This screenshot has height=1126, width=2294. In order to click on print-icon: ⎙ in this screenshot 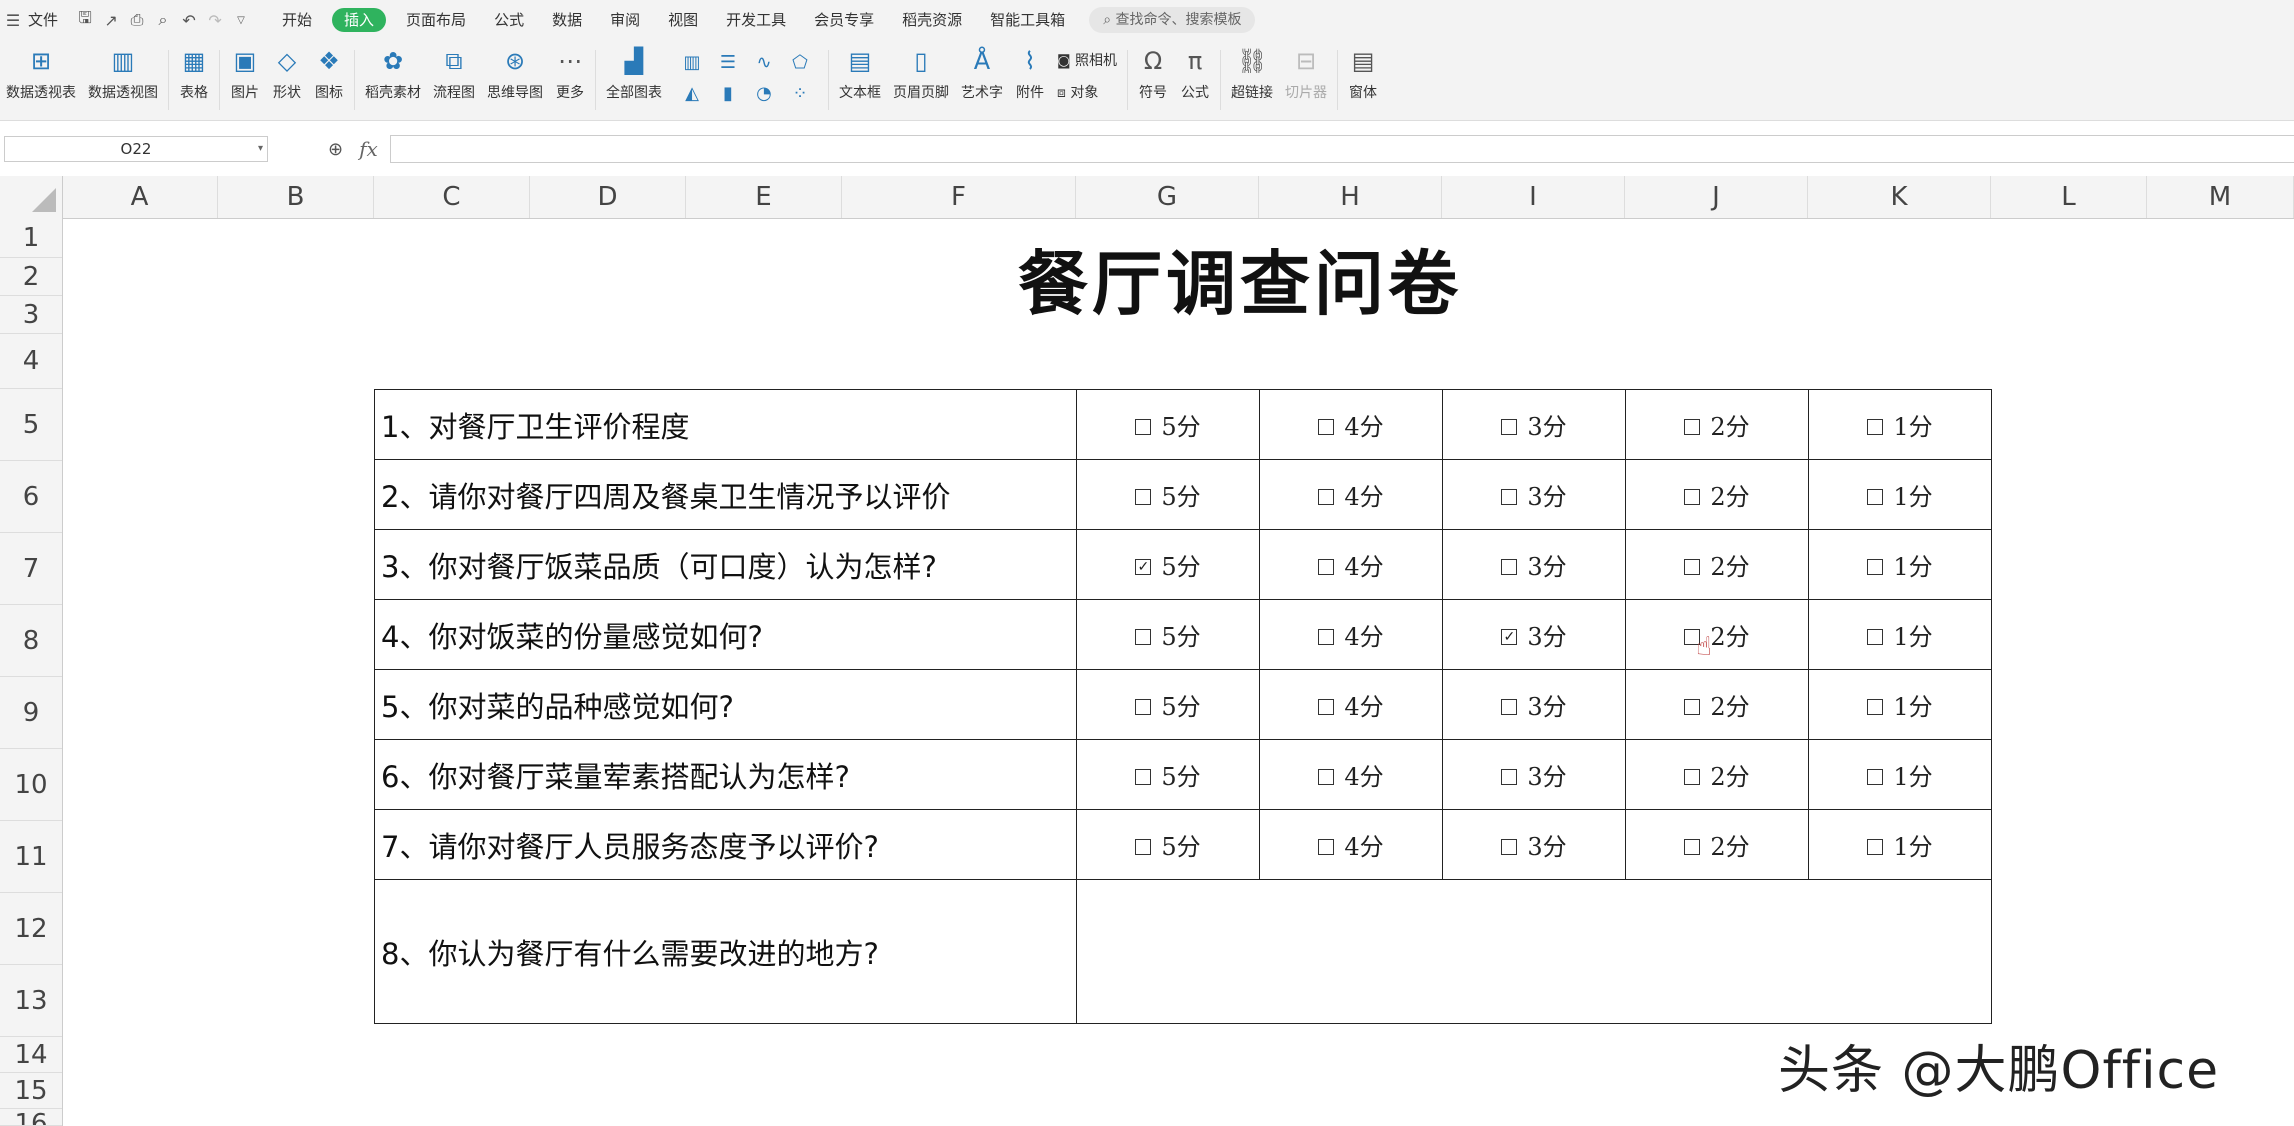, I will do `click(137, 20)`.